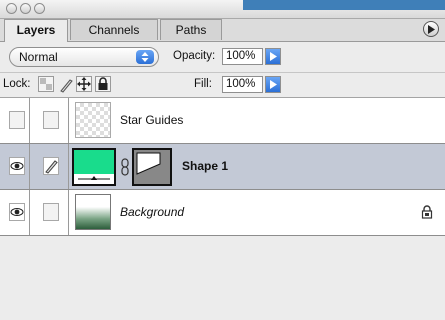 The height and width of the screenshot is (320, 445). I want to click on palette-tabs: Layers Channels Paths, so click(222, 30).